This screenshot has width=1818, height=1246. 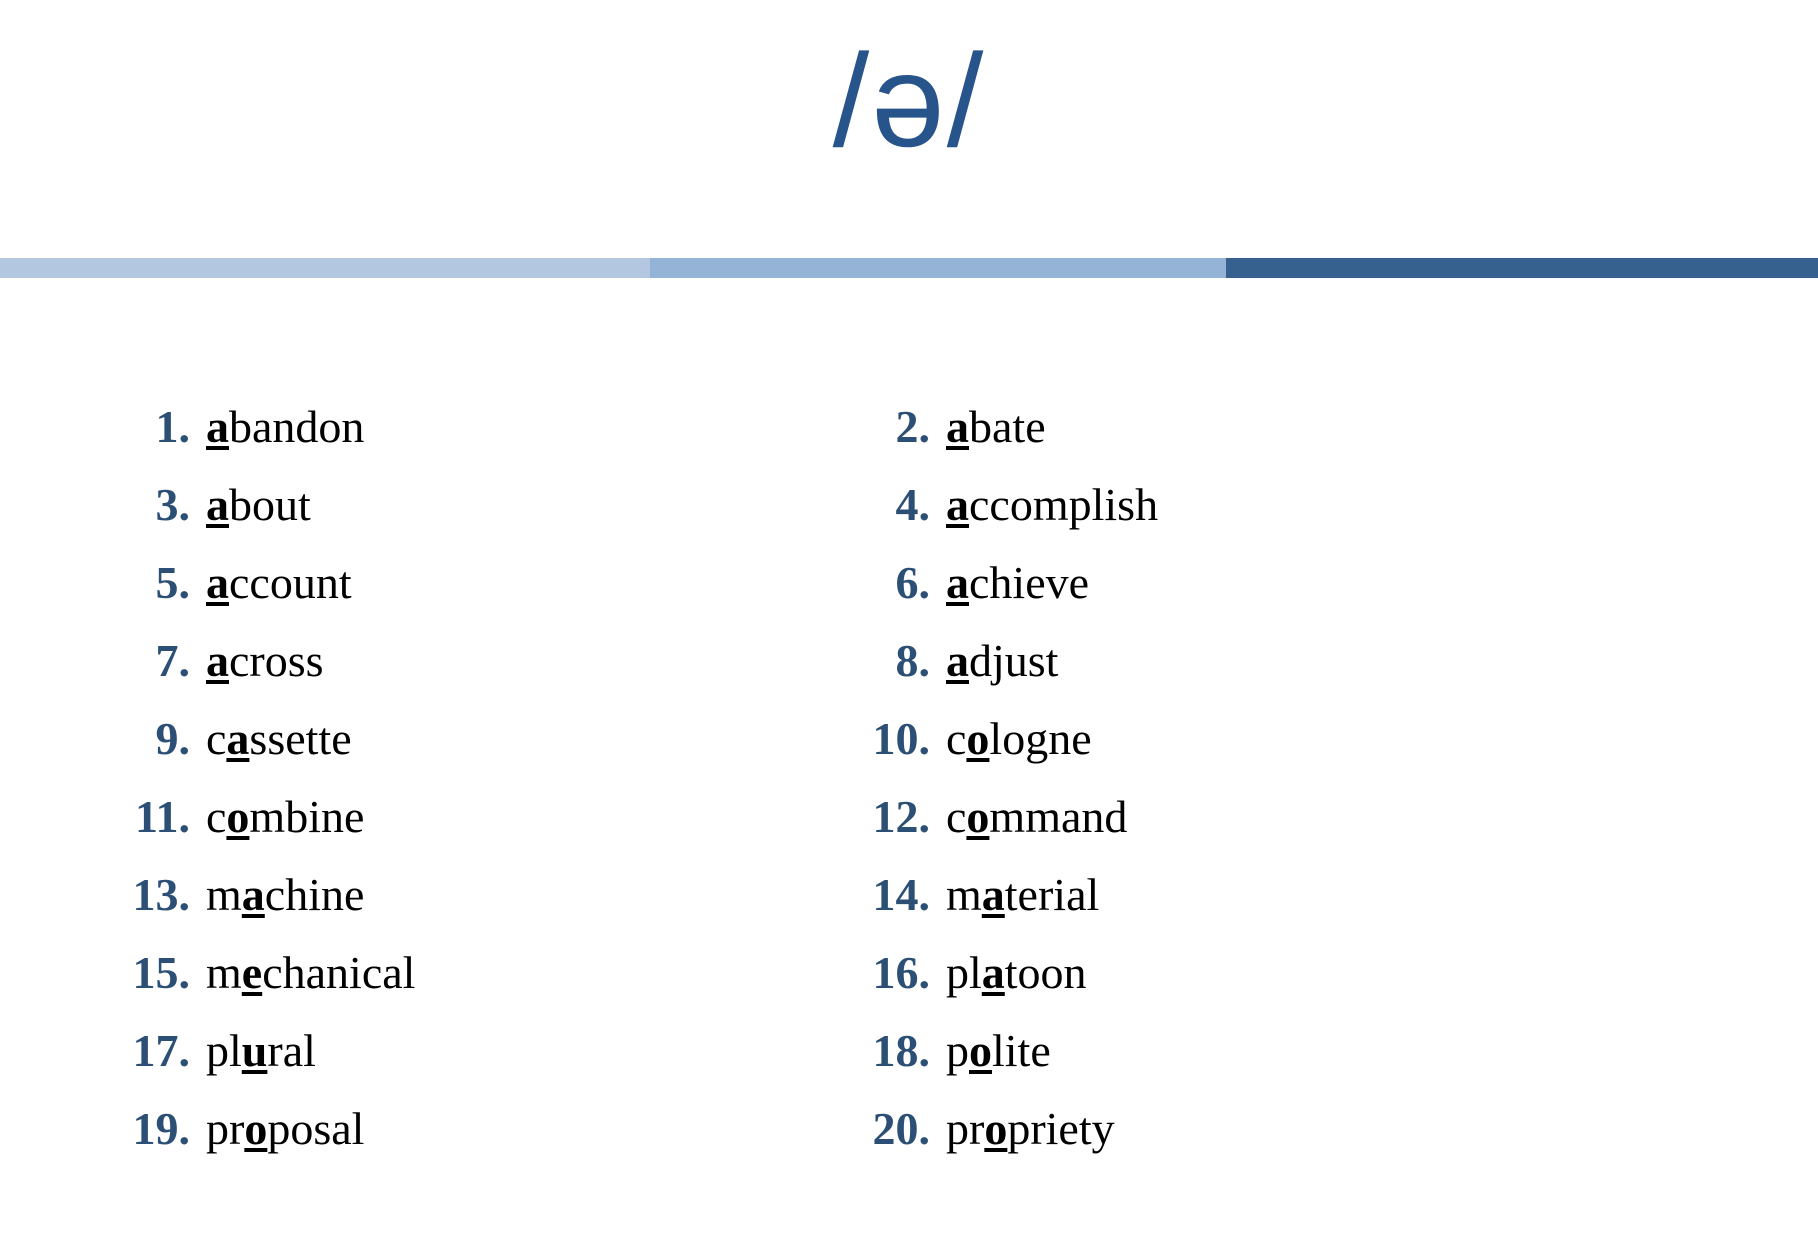 What do you see at coordinates (901, 972) in the screenshot?
I see `word-list-item-number: 16.` at bounding box center [901, 972].